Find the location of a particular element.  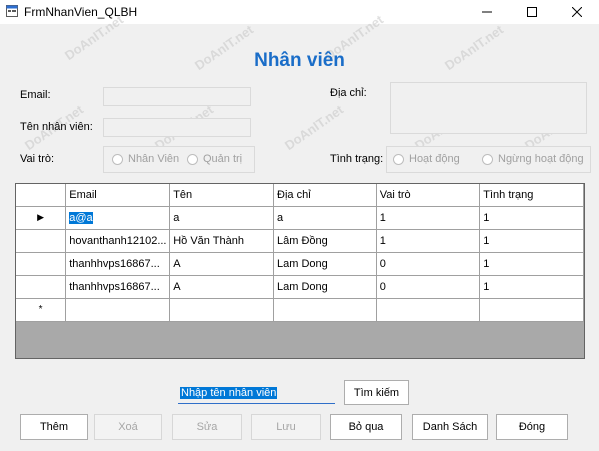

role-option-employee: Nhân Viên is located at coordinates (145, 159).